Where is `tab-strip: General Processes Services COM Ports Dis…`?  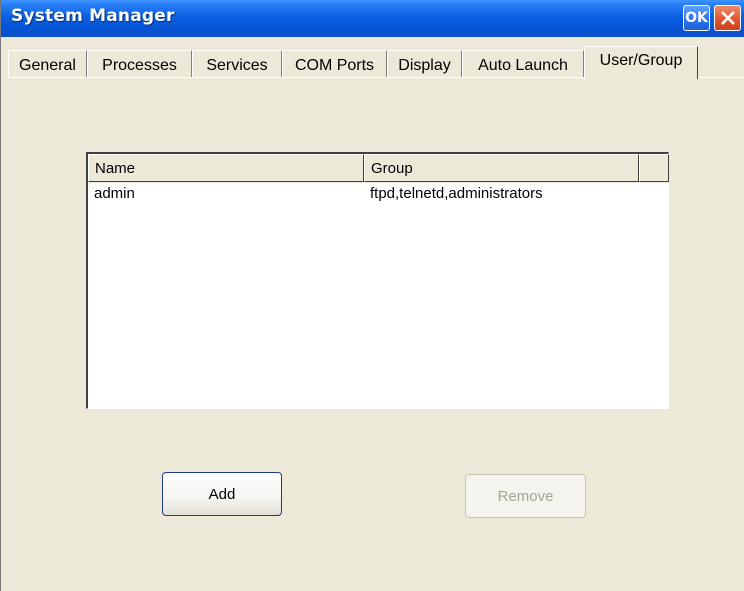 tab-strip: General Processes Services COM Ports Dis… is located at coordinates (376, 62).